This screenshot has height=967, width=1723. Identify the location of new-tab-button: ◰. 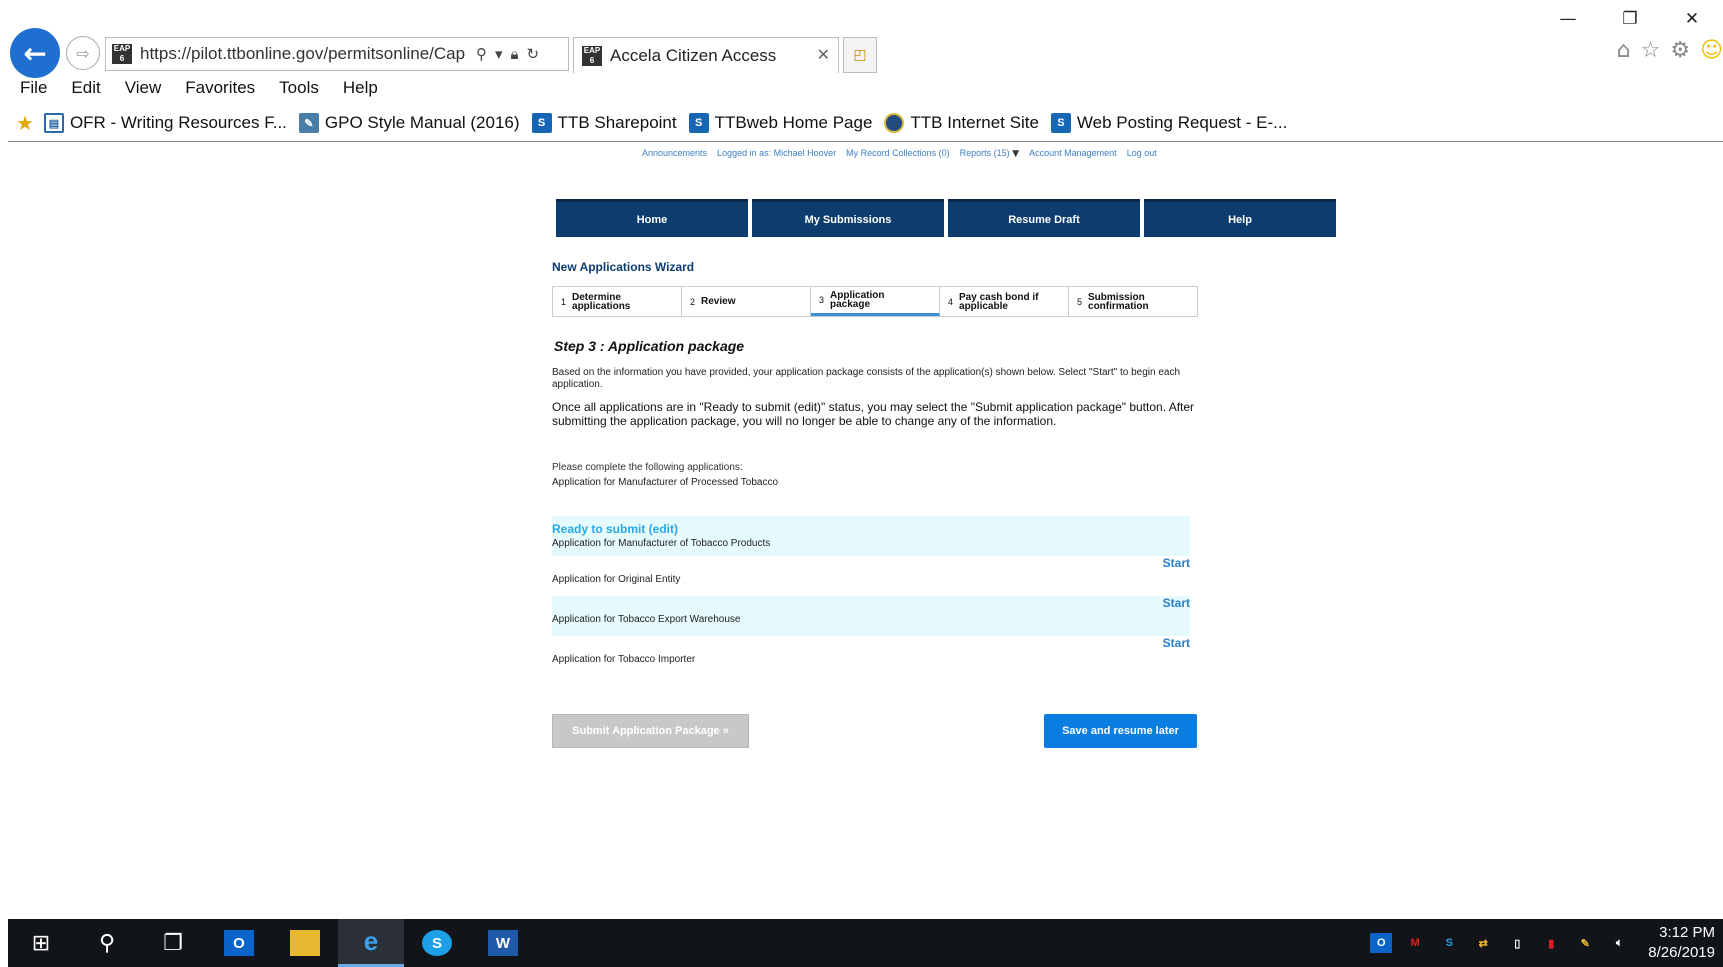
(860, 55).